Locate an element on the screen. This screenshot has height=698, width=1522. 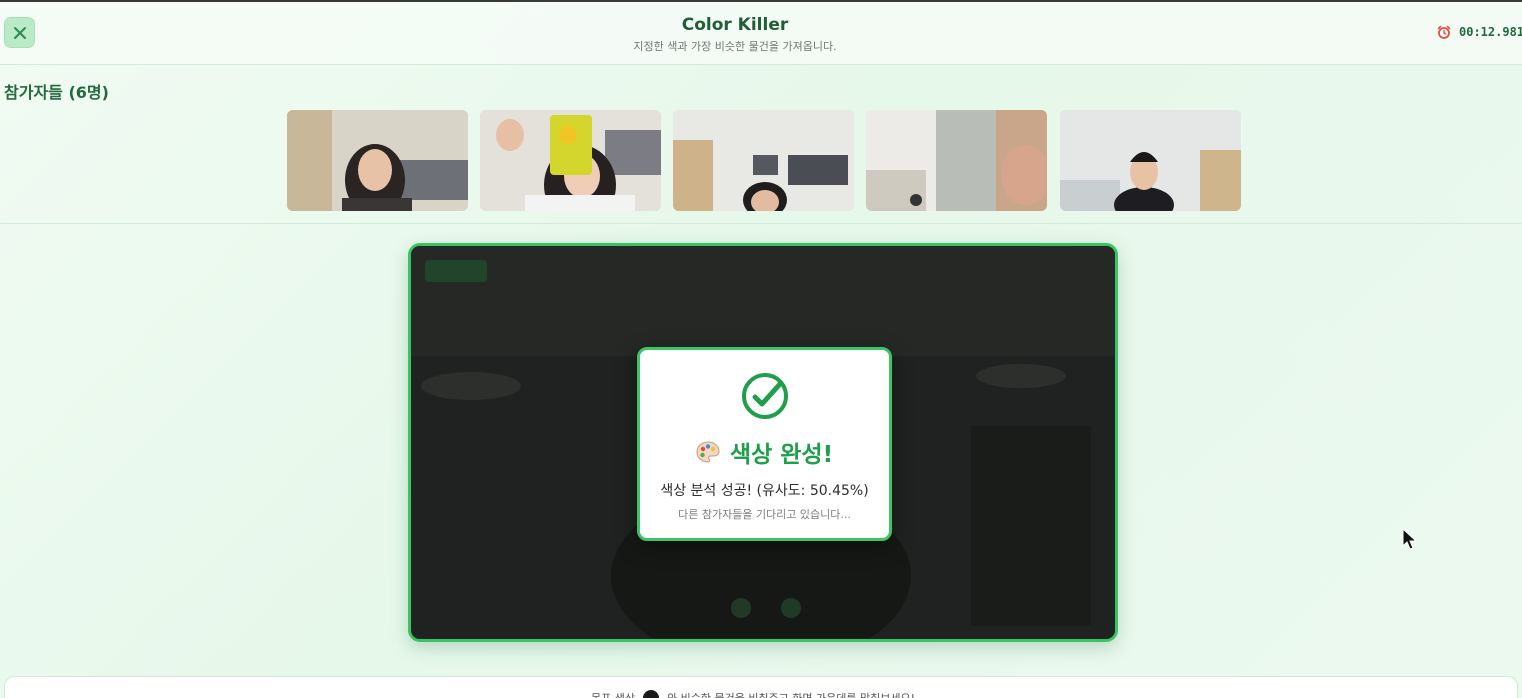
check-circle-icon is located at coordinates (765, 396).